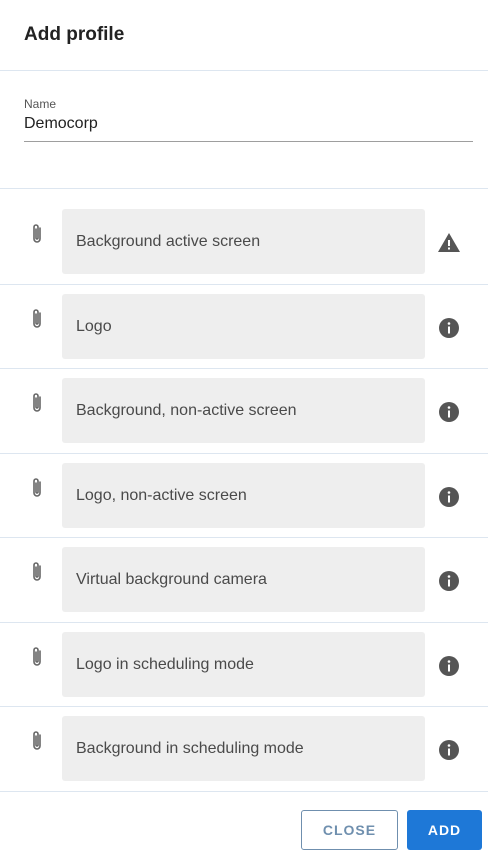 This screenshot has height=850, width=488. Describe the element at coordinates (248, 126) in the screenshot. I see `name-input` at that location.